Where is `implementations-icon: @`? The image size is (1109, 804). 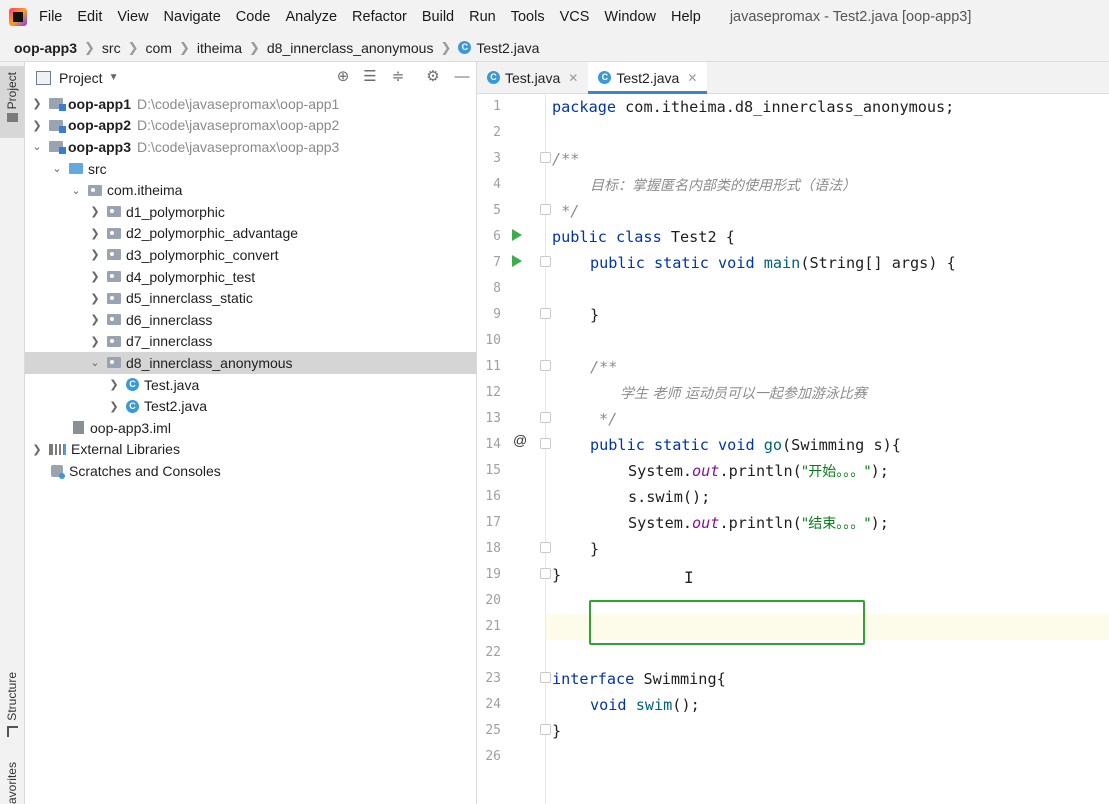
implementations-icon: @ is located at coordinates (520, 440).